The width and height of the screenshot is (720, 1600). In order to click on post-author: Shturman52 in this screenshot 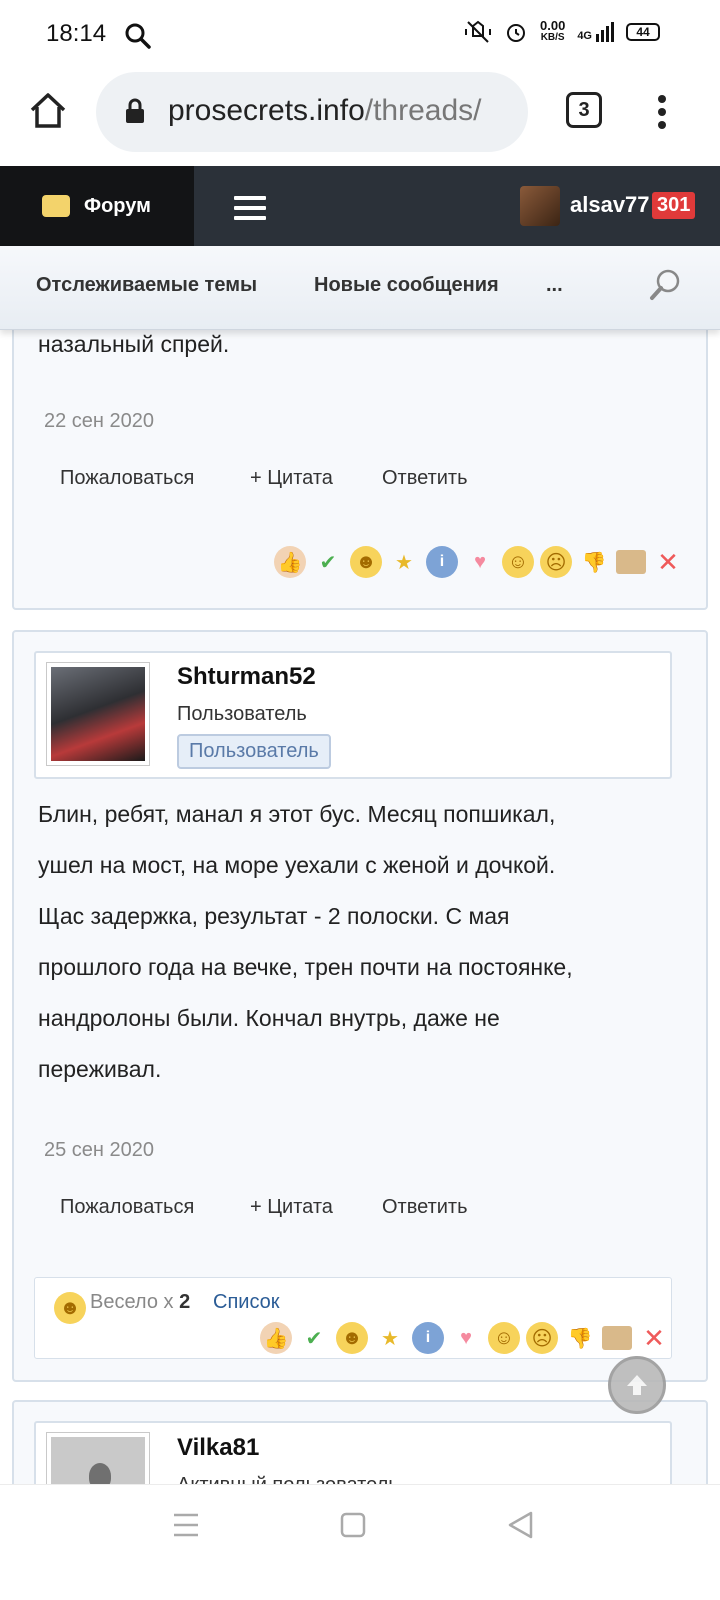, I will do `click(246, 677)`.